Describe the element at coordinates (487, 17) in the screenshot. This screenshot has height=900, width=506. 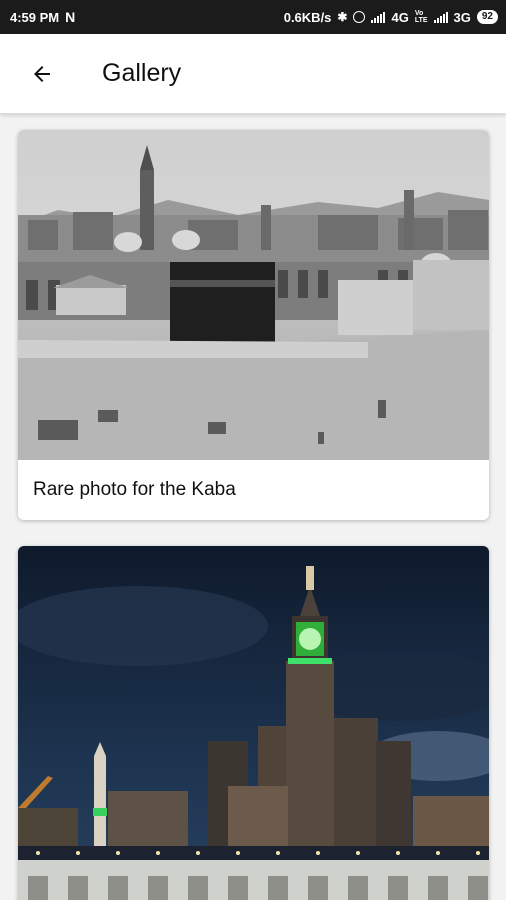
I see `battery-icon: 92` at that location.